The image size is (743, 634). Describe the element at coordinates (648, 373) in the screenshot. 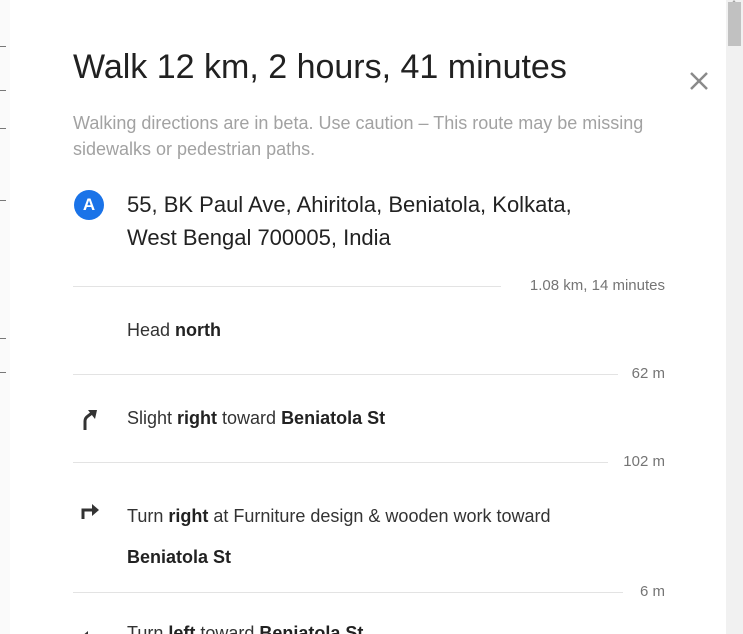

I see `step-distance: 62 m` at that location.